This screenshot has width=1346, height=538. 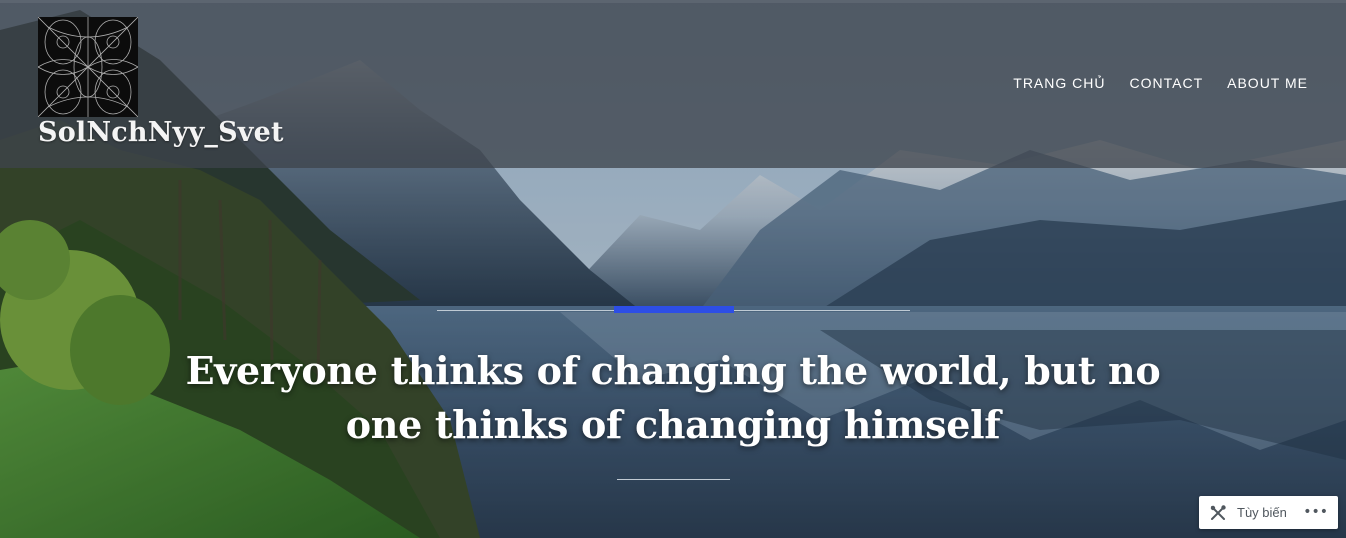 What do you see at coordinates (673, 479) in the screenshot?
I see `quote-divider-bottom` at bounding box center [673, 479].